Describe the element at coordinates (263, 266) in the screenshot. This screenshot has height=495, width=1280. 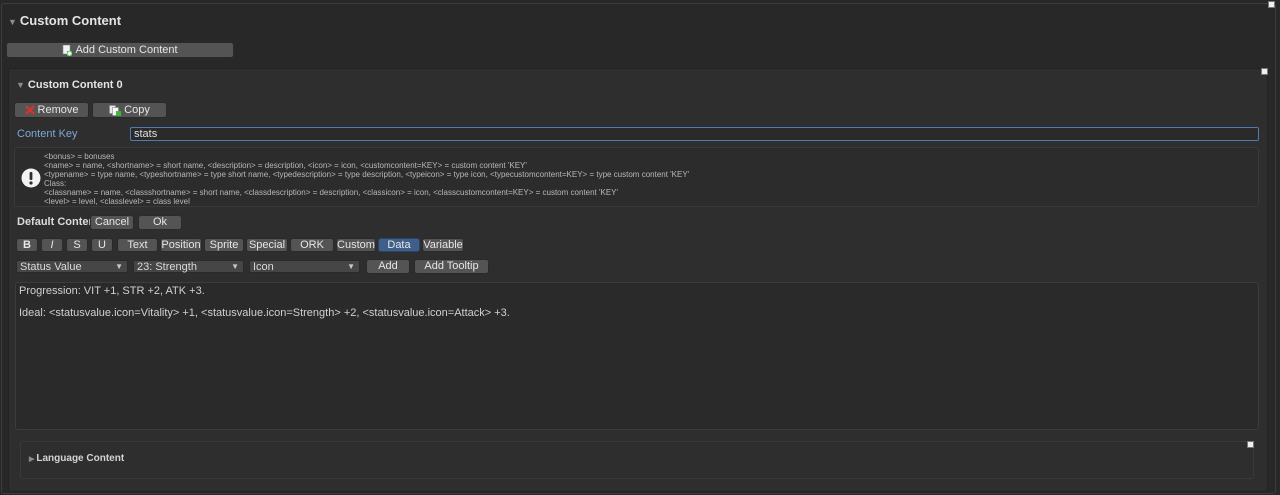
I see `mode-dropdown-value: Icon` at that location.